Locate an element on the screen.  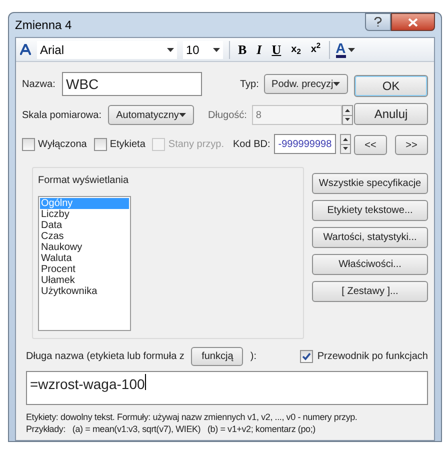
nav-button: << is located at coordinates (370, 145).